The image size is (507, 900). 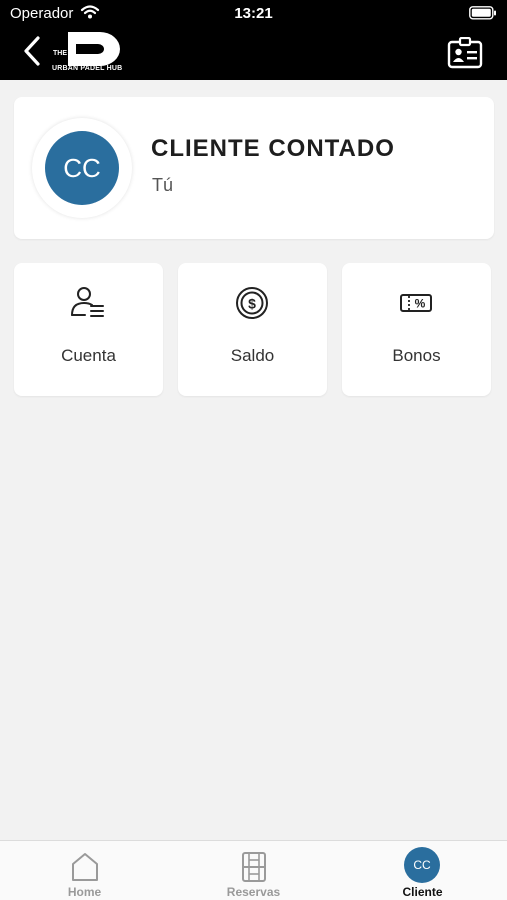 What do you see at coordinates (422, 892) in the screenshot?
I see `tab-label: Cliente` at bounding box center [422, 892].